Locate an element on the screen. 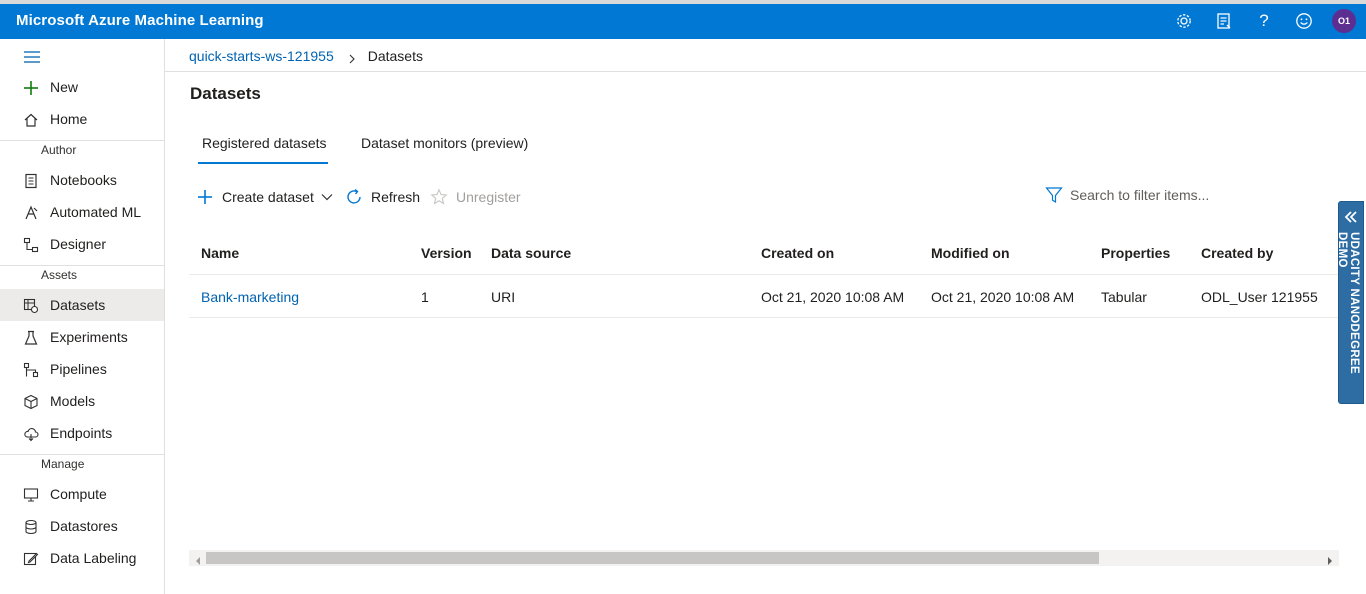 Image resolution: width=1366 pixels, height=594 pixels. double-chevron-left-icon is located at coordinates (1351, 217).